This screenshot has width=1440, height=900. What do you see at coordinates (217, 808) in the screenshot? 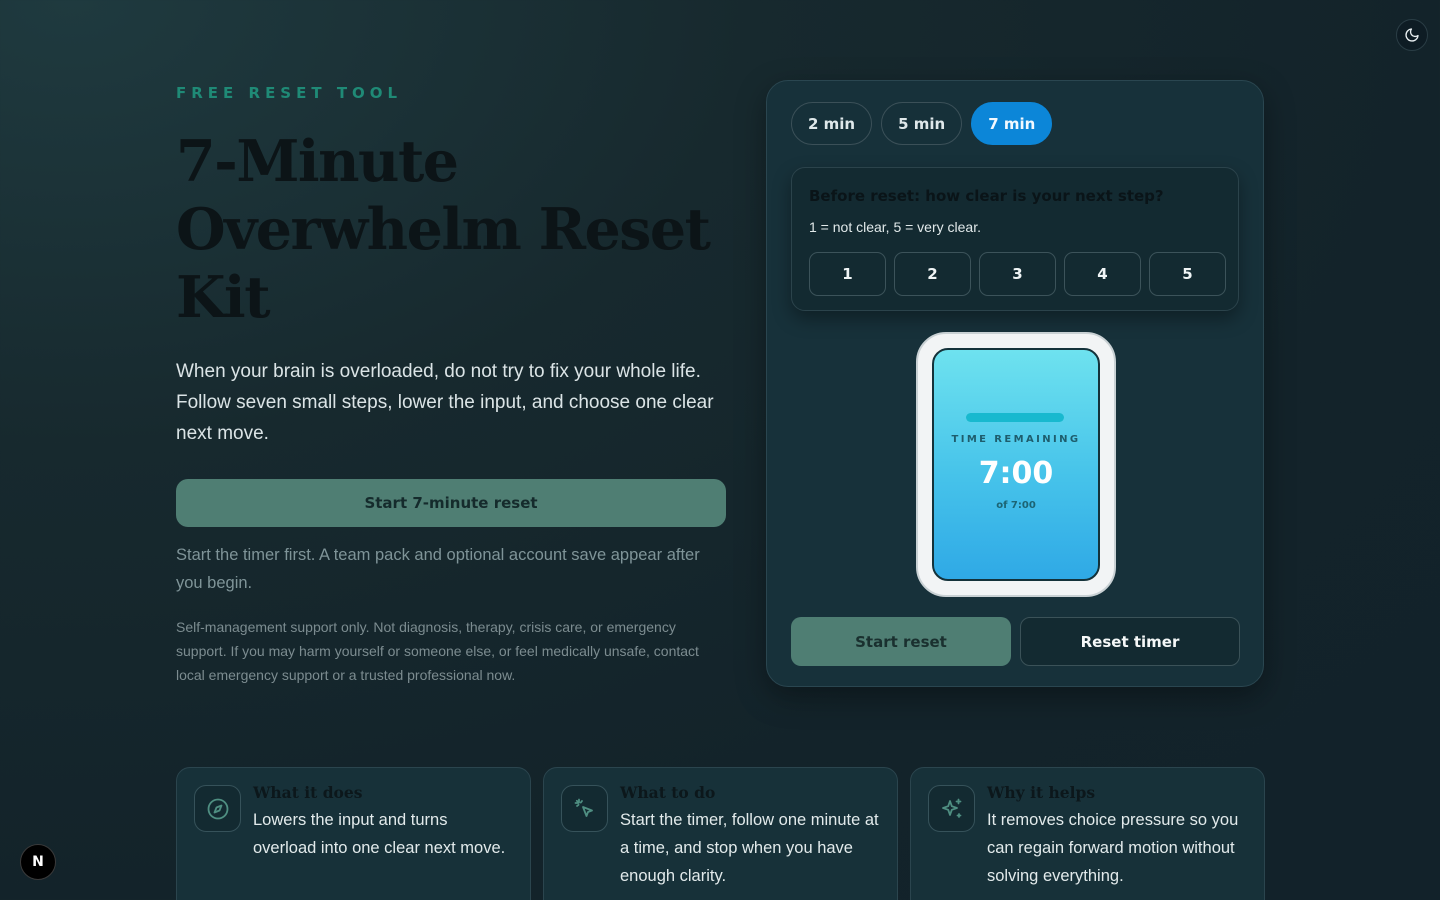
I see `compass-icon` at bounding box center [217, 808].